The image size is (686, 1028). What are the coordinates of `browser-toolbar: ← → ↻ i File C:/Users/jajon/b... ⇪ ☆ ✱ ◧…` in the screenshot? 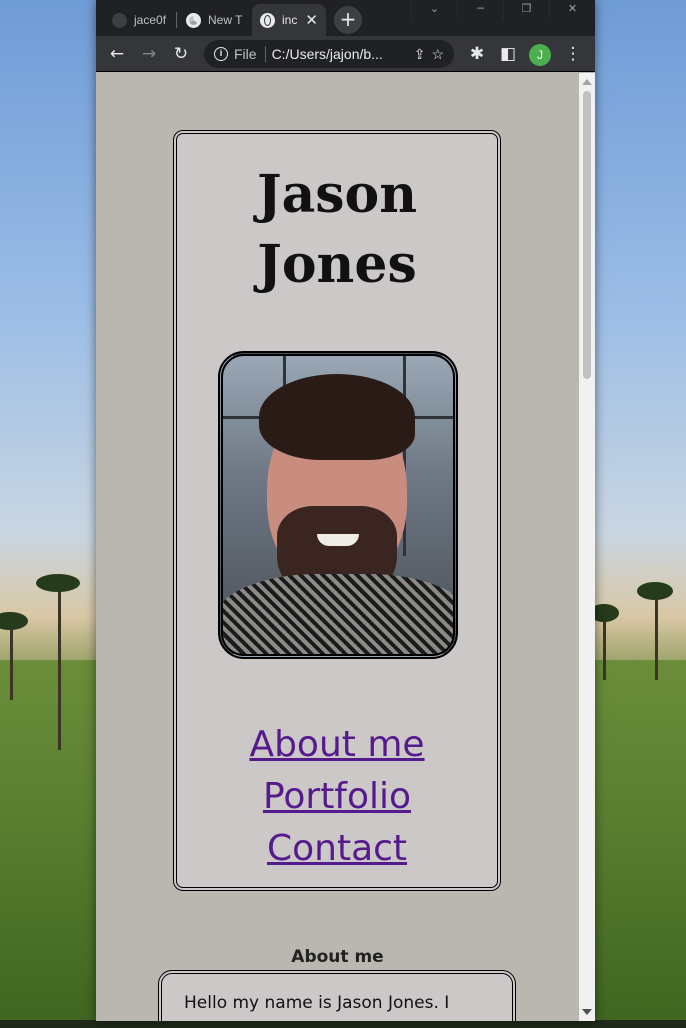 It's located at (345, 54).